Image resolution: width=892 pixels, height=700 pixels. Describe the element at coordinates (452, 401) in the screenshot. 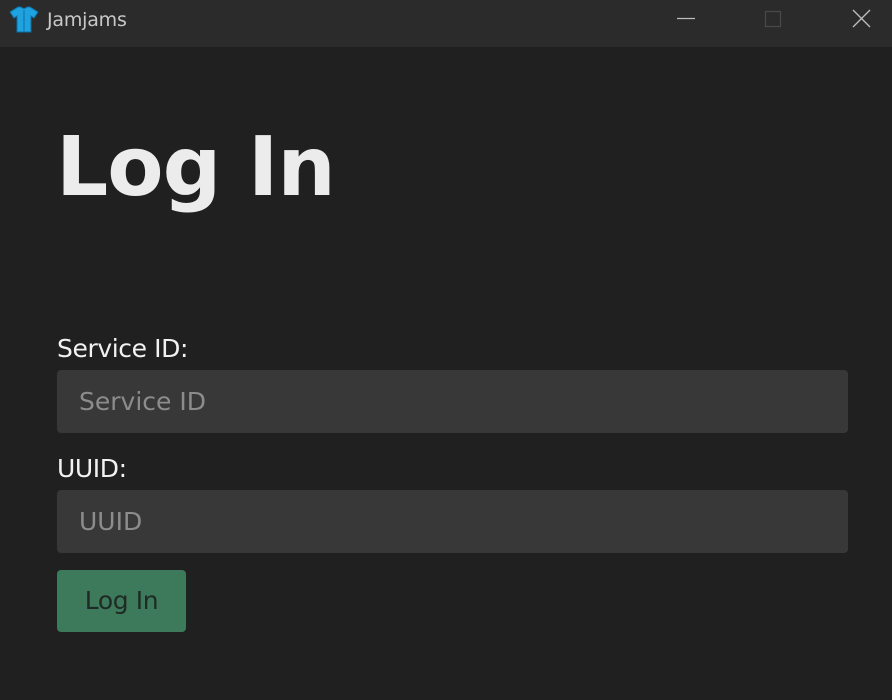

I see `service-id-input` at that location.